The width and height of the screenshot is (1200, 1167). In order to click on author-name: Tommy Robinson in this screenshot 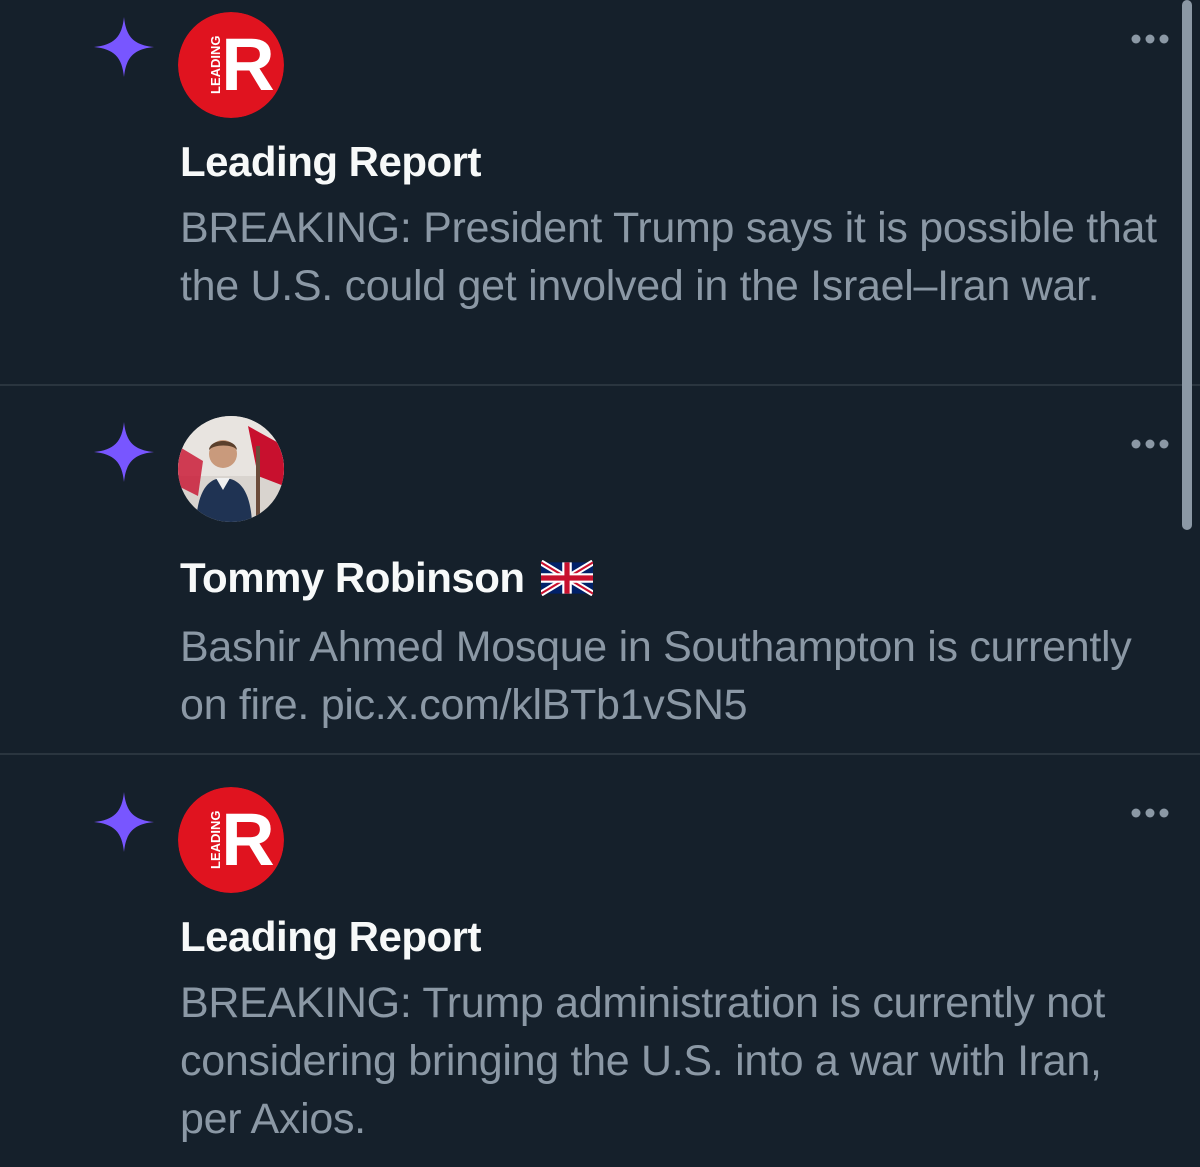, I will do `click(352, 578)`.